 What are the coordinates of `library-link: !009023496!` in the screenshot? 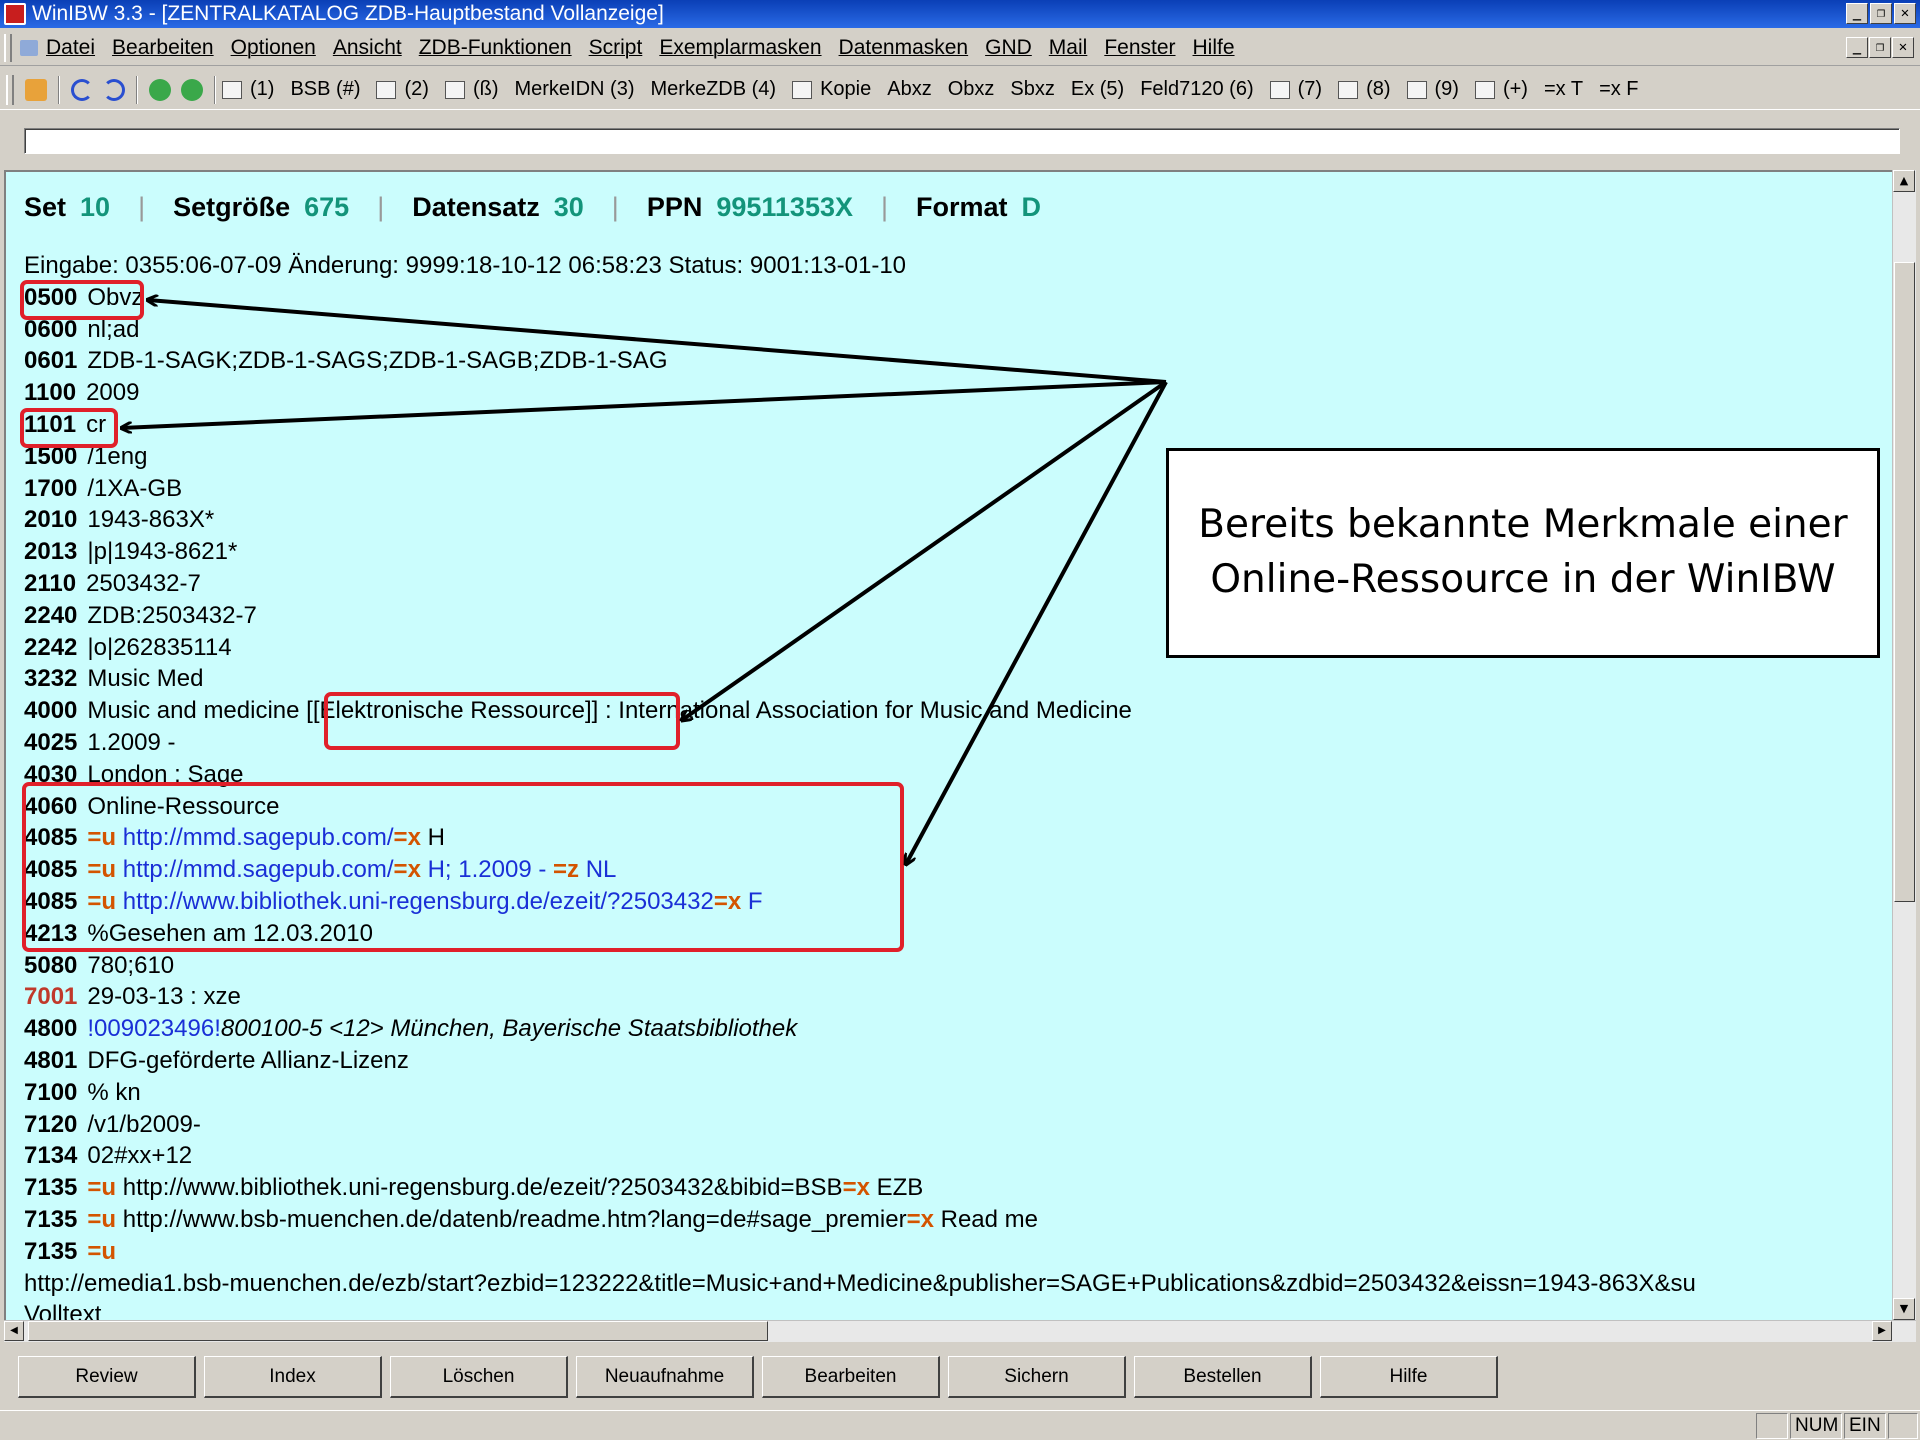 It's located at (153, 1028).